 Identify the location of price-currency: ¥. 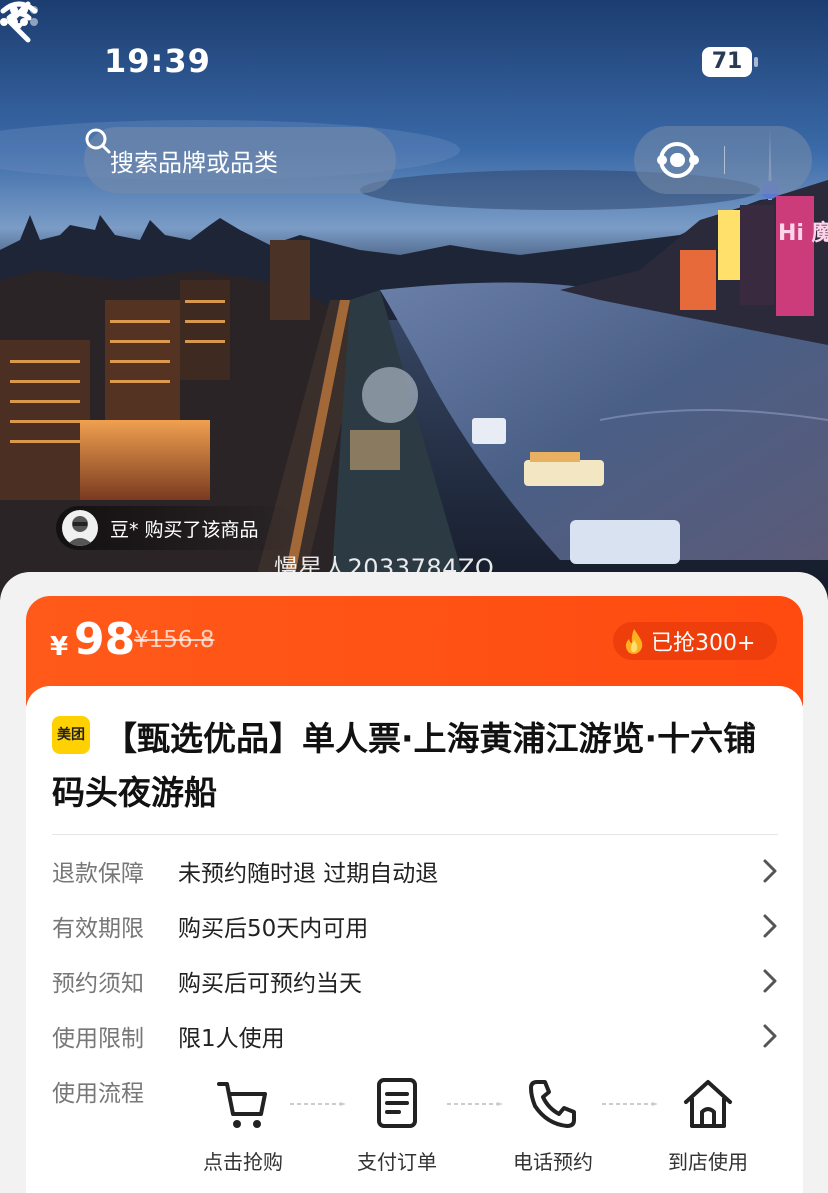
(59, 647).